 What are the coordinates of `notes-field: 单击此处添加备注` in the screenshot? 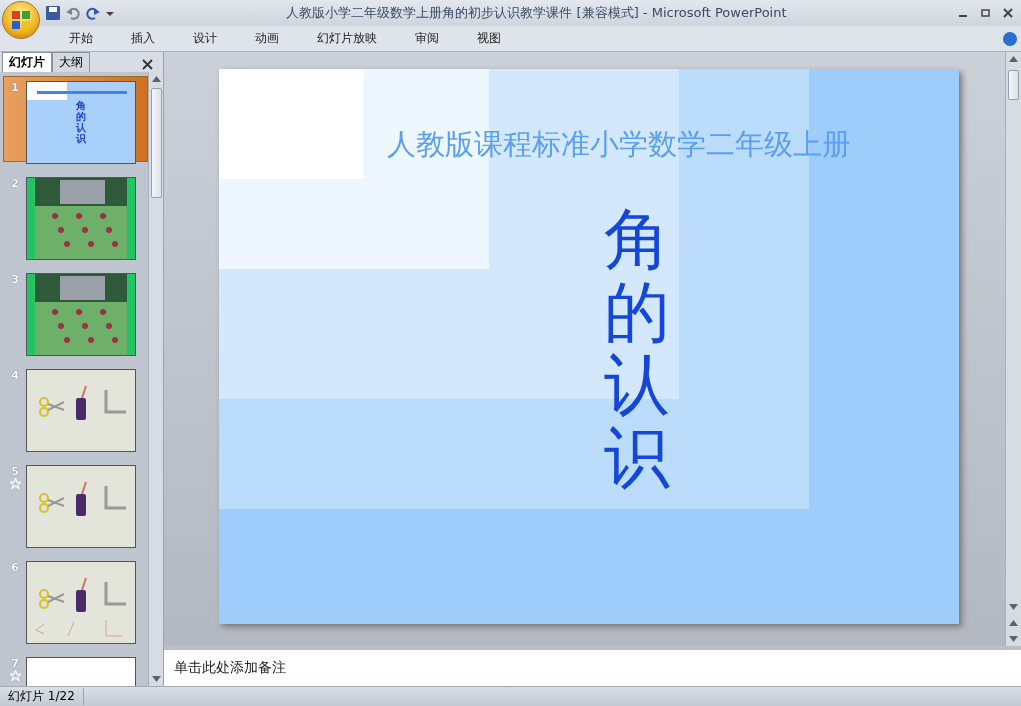 It's located at (592, 666).